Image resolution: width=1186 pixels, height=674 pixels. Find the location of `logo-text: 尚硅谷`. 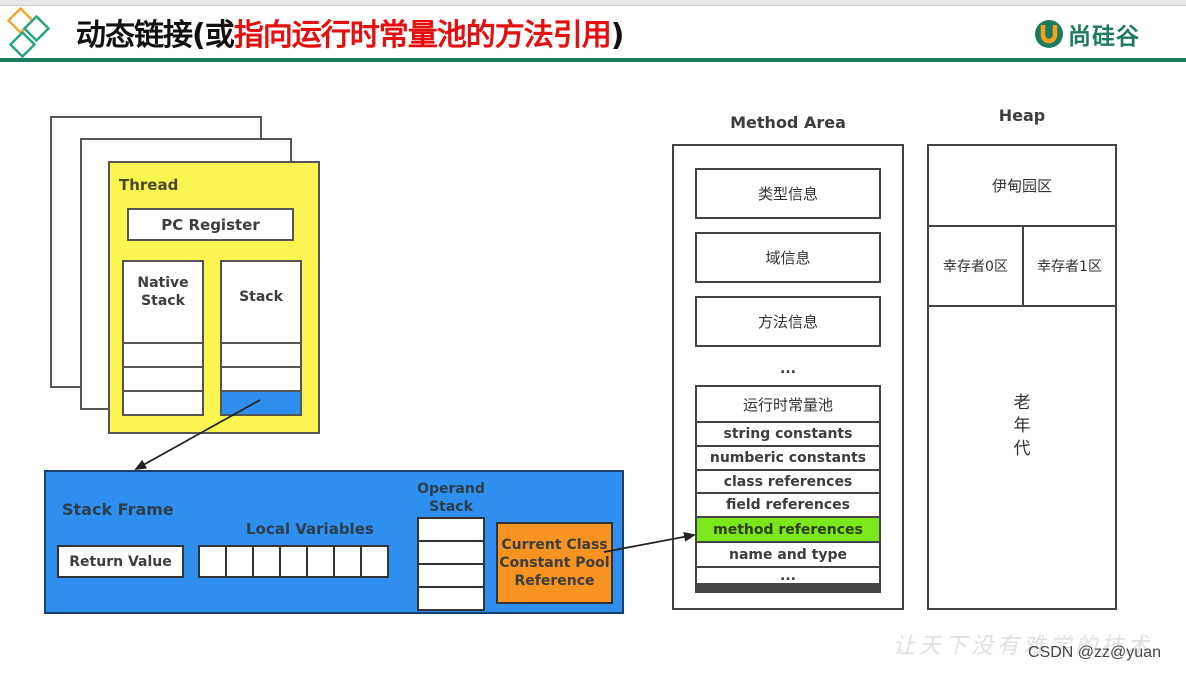

logo-text: 尚硅谷 is located at coordinates (1104, 37).